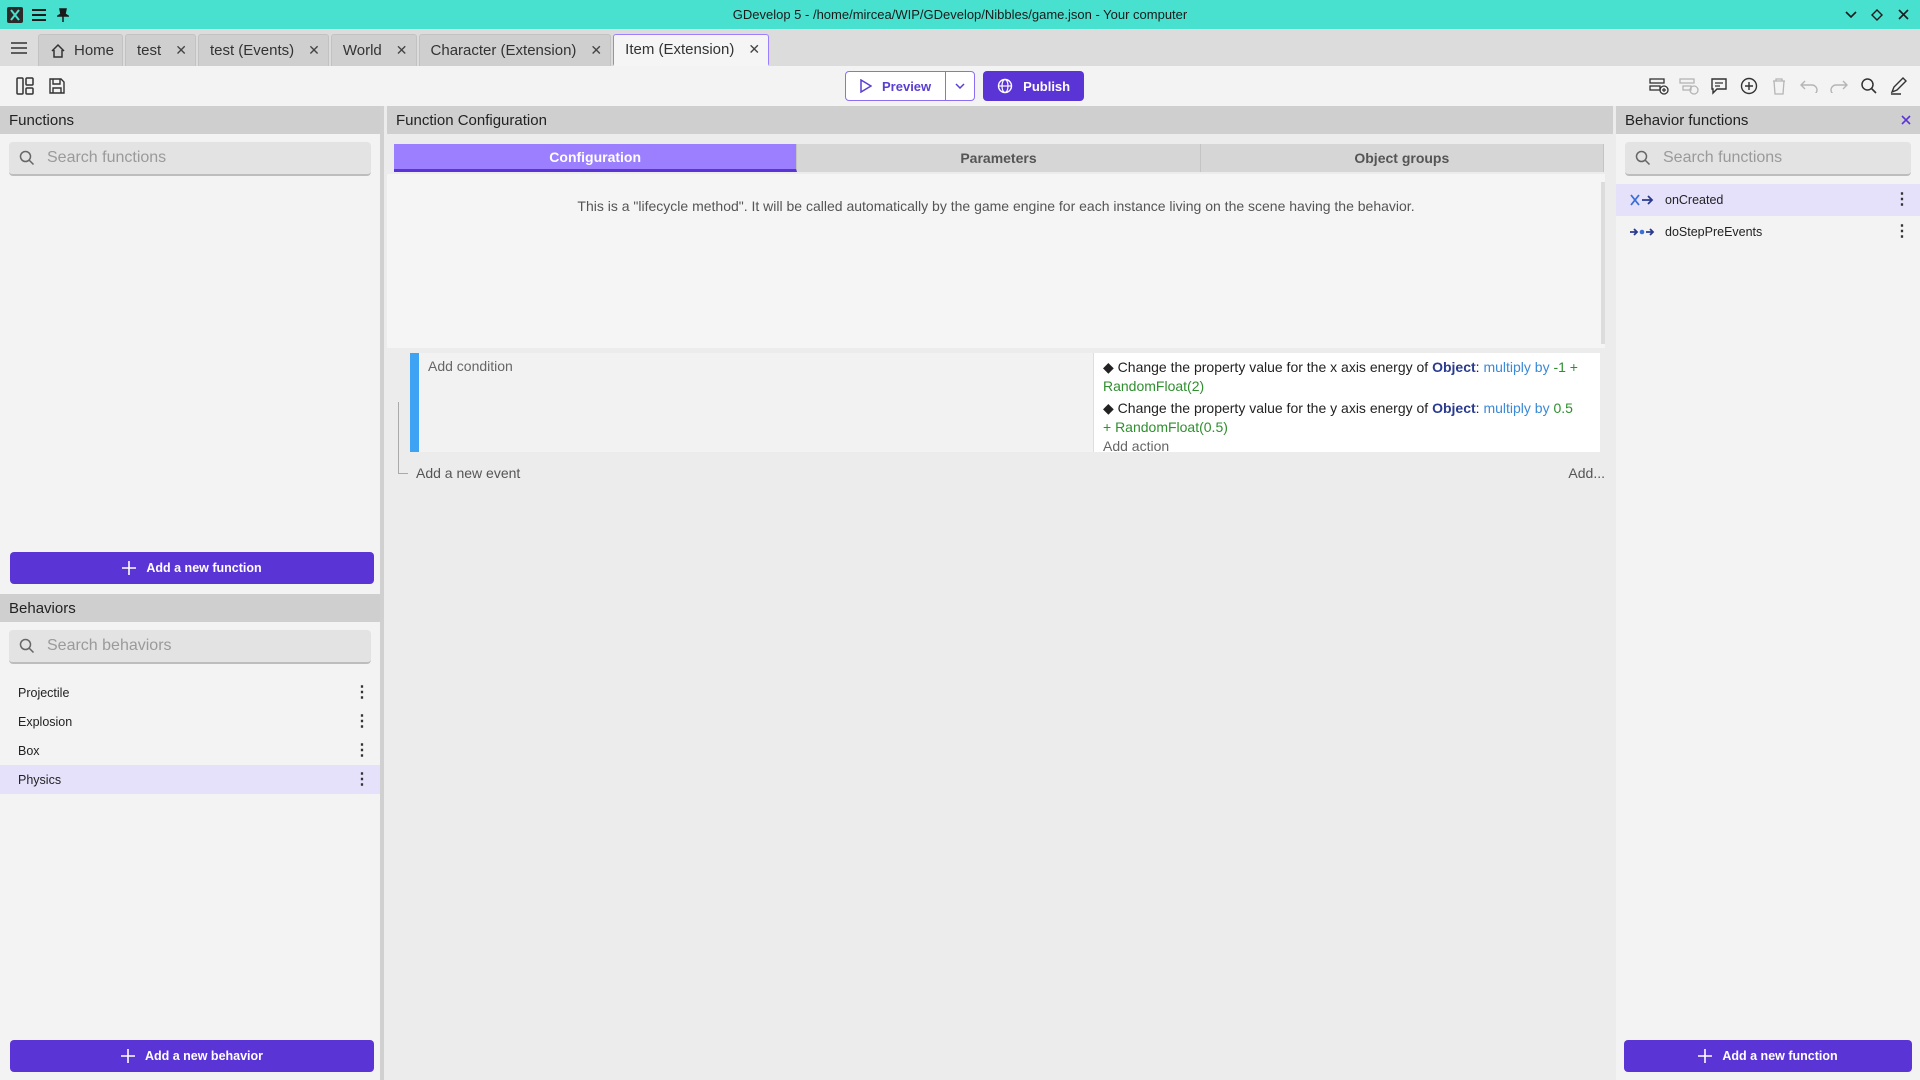 This screenshot has width=1920, height=1080. What do you see at coordinates (1108, 408) in the screenshot?
I see `object-variable-icon: ◆` at bounding box center [1108, 408].